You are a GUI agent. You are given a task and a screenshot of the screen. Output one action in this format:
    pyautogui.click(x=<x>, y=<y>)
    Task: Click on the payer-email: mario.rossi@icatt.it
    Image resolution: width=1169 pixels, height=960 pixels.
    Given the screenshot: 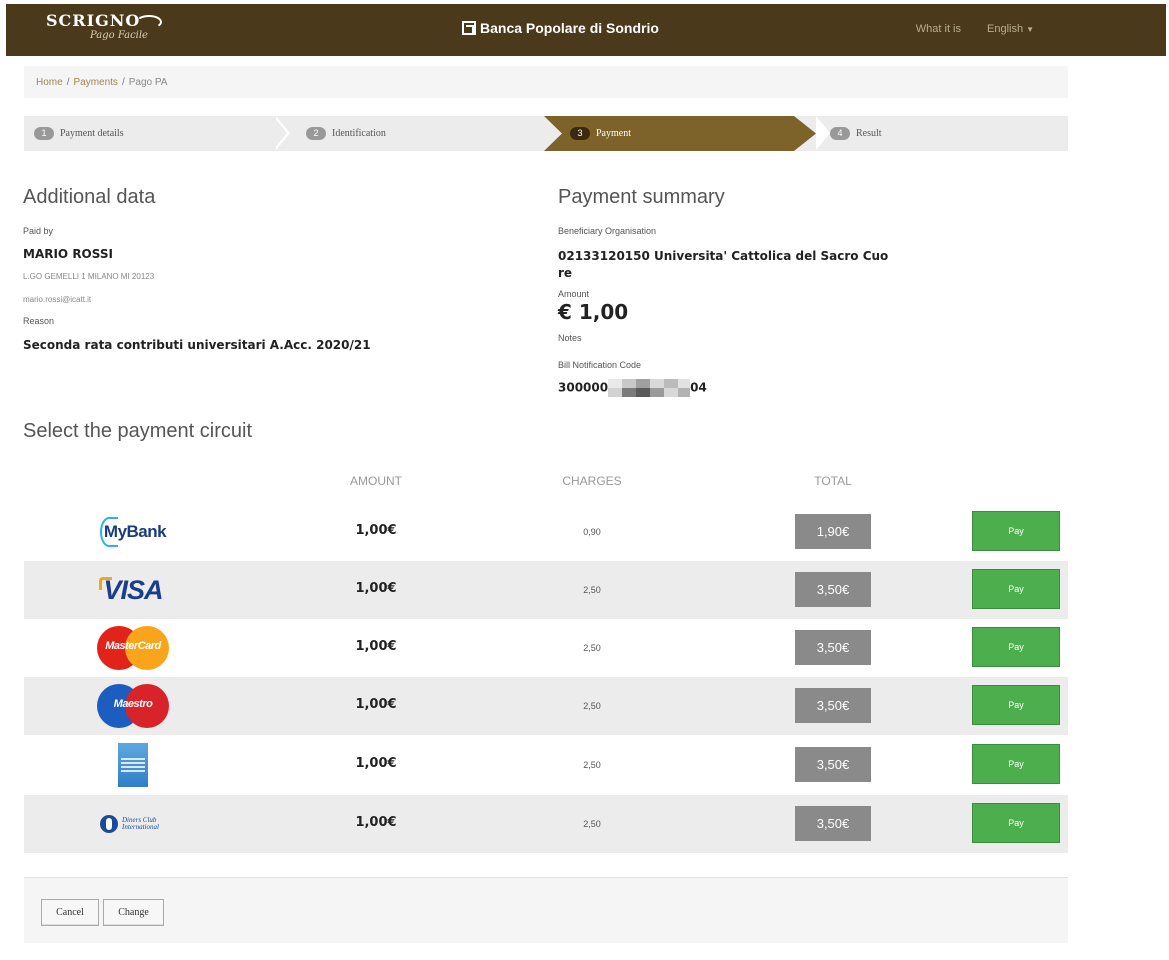 What is the action you would take?
    pyautogui.click(x=57, y=299)
    